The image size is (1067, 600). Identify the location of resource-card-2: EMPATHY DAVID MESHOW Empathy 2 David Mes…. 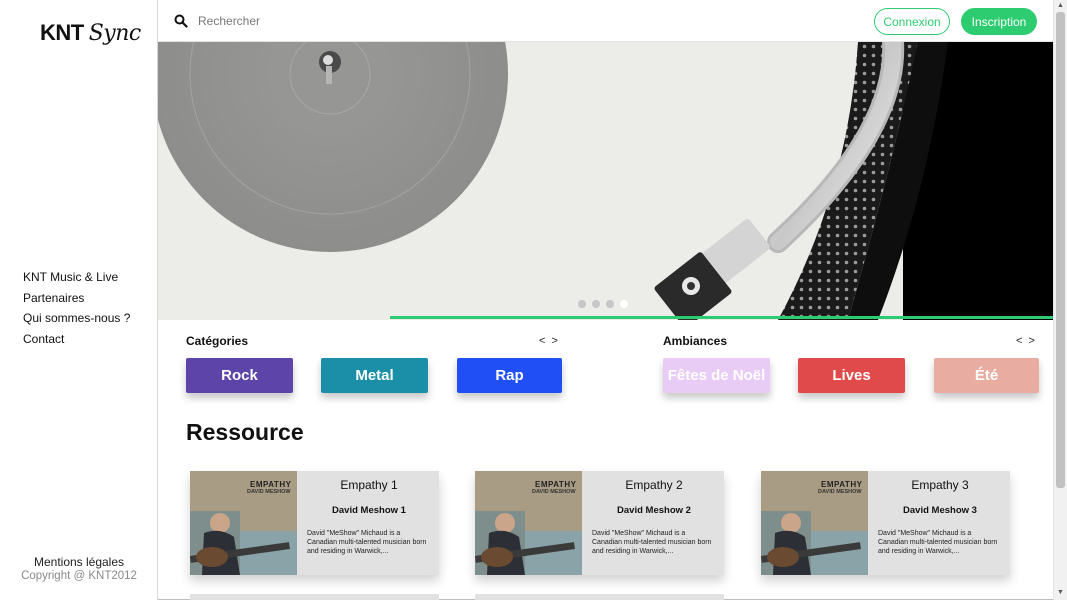
(599, 523).